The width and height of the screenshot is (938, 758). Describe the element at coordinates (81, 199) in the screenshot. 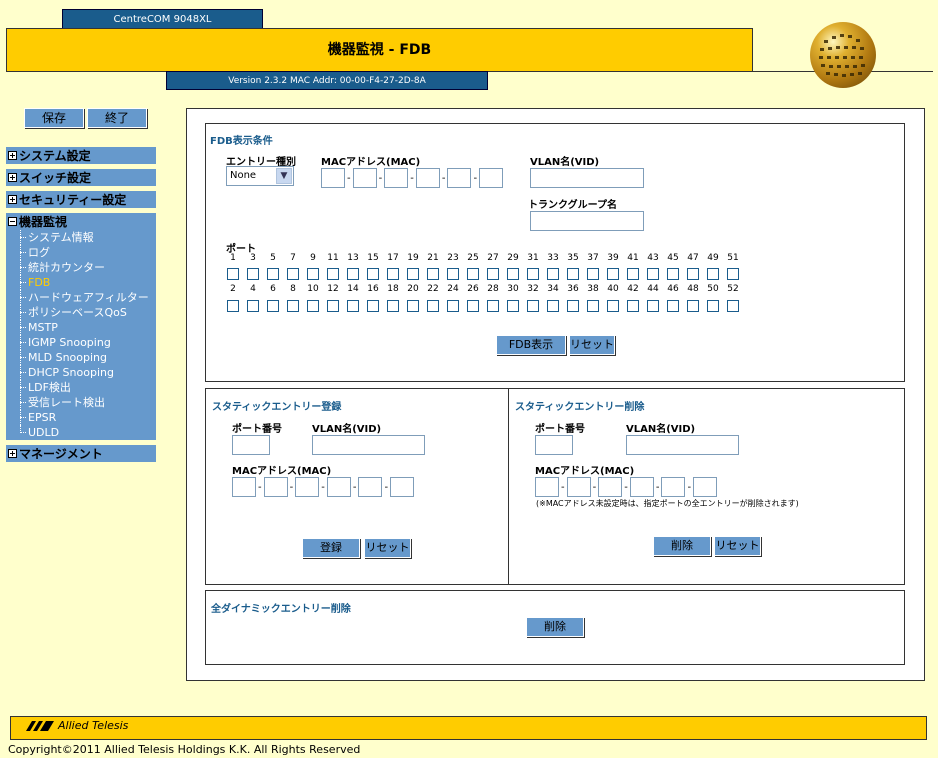

I see `menu-security-settings: セキュリティー設定` at that location.